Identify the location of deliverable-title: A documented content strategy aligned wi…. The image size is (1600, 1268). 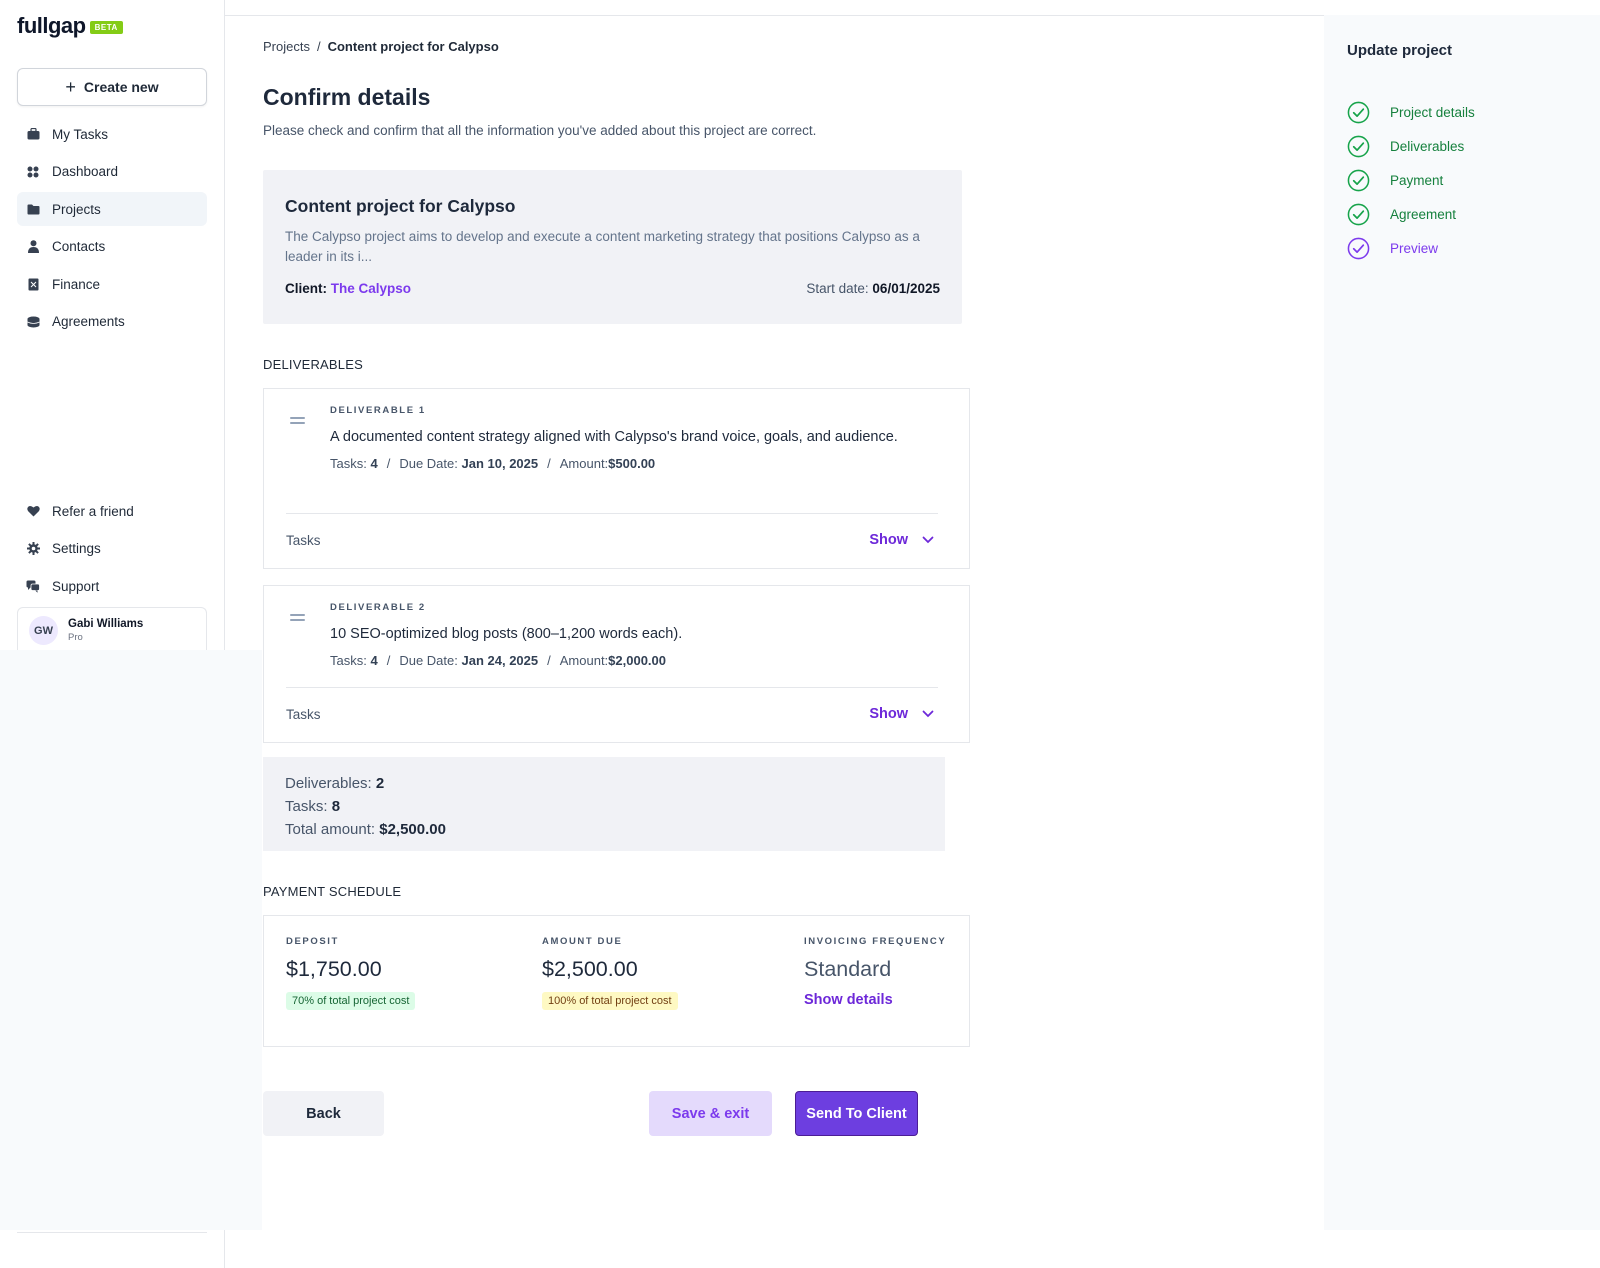
(614, 437).